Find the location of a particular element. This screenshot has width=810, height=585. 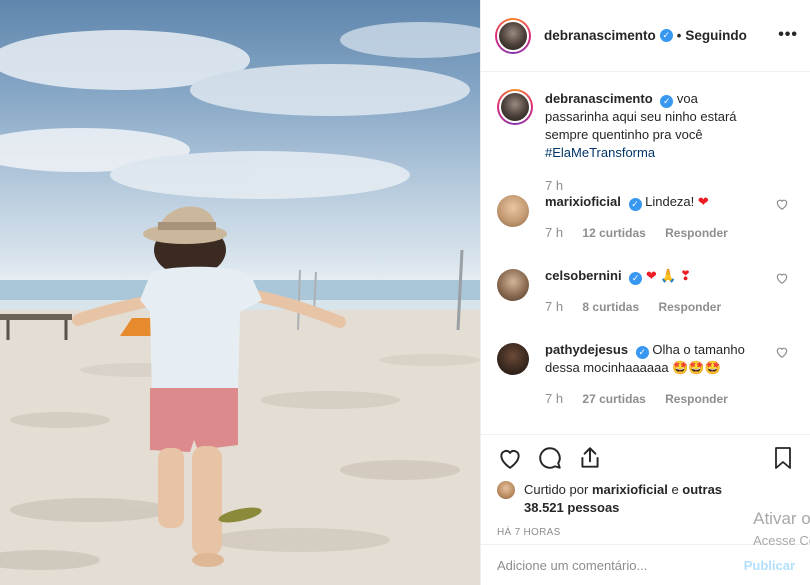

commenter-username: marixioficial is located at coordinates (583, 201).